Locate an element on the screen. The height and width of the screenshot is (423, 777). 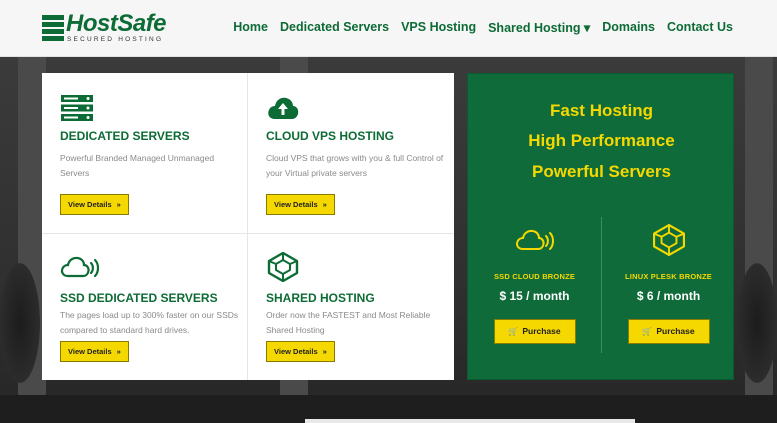
plan-card-linux-plesk-bronze: LINUX PLESK BRONZE $ 6 / month 🛒 Purchase is located at coordinates (668, 284).